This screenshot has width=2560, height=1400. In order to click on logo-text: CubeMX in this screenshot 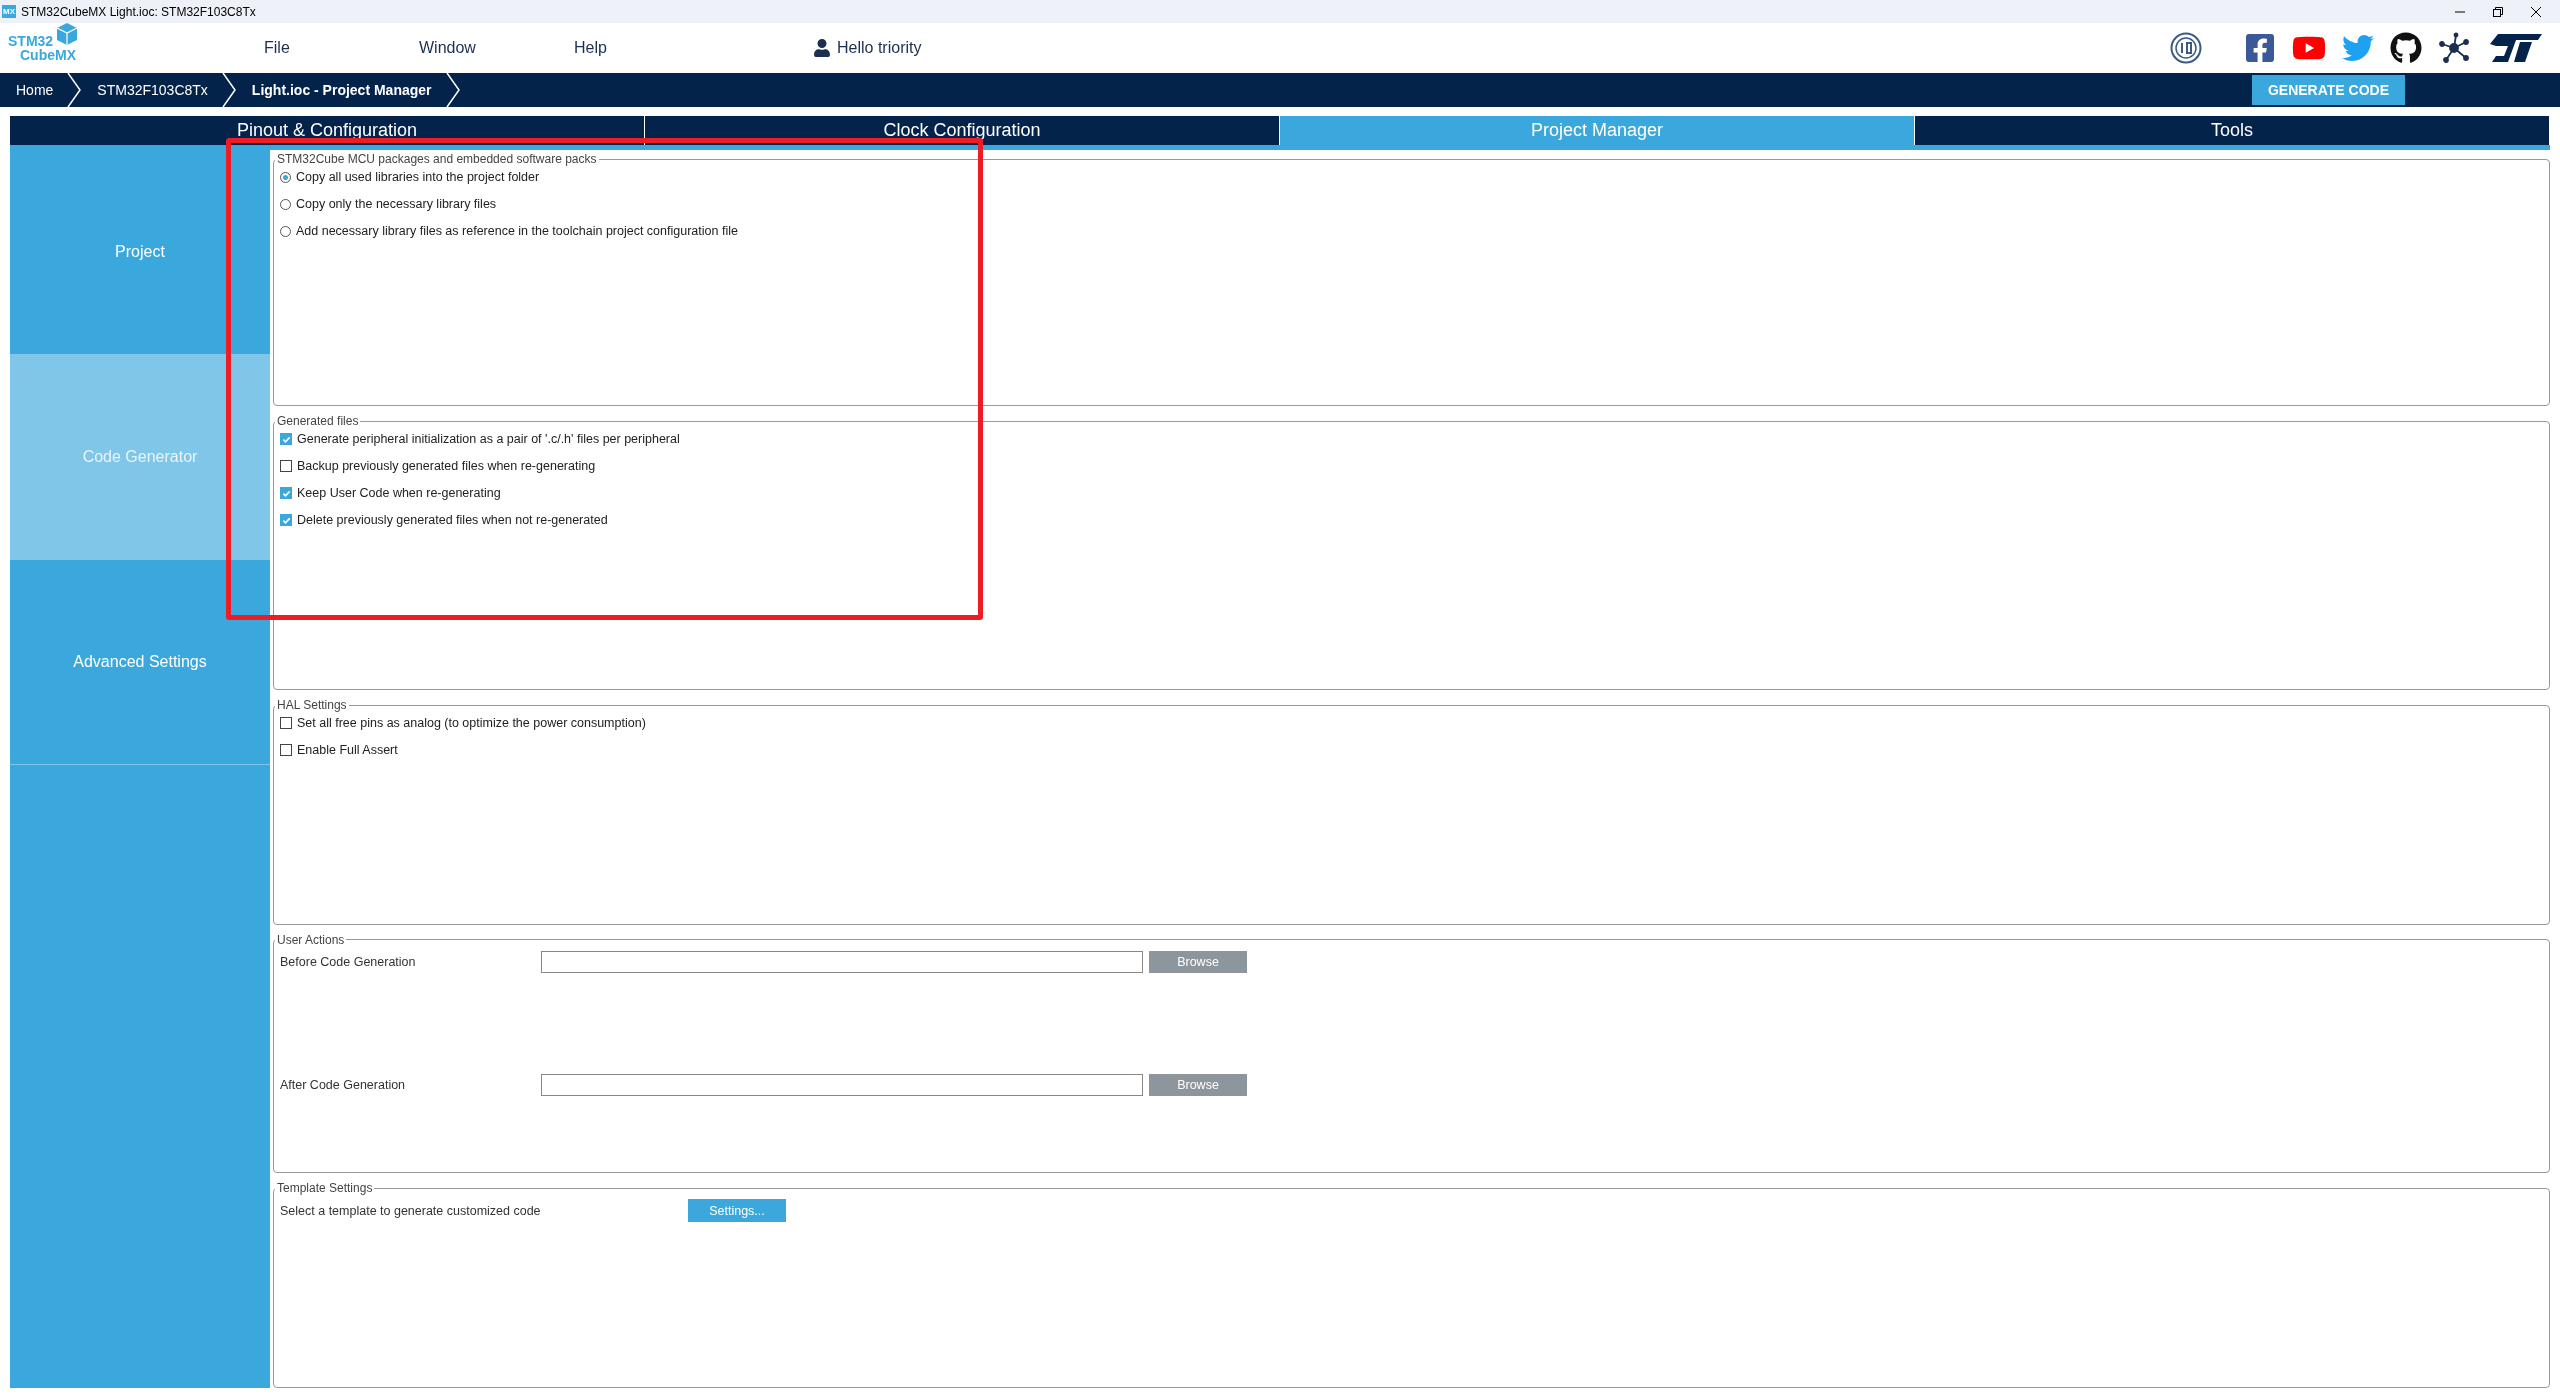, I will do `click(47, 55)`.